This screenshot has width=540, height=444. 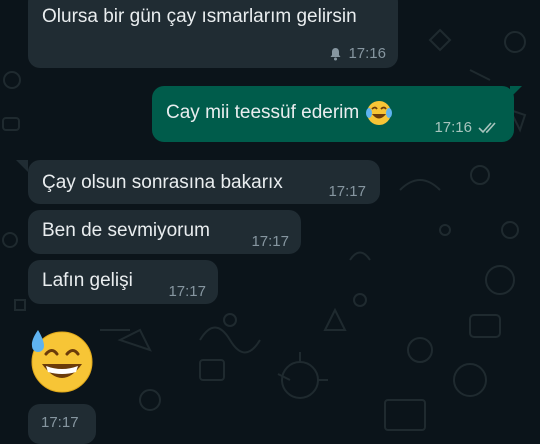 I want to click on message-bubble-incoming: Ben de sevmiyorum 17:17, so click(x=164, y=232).